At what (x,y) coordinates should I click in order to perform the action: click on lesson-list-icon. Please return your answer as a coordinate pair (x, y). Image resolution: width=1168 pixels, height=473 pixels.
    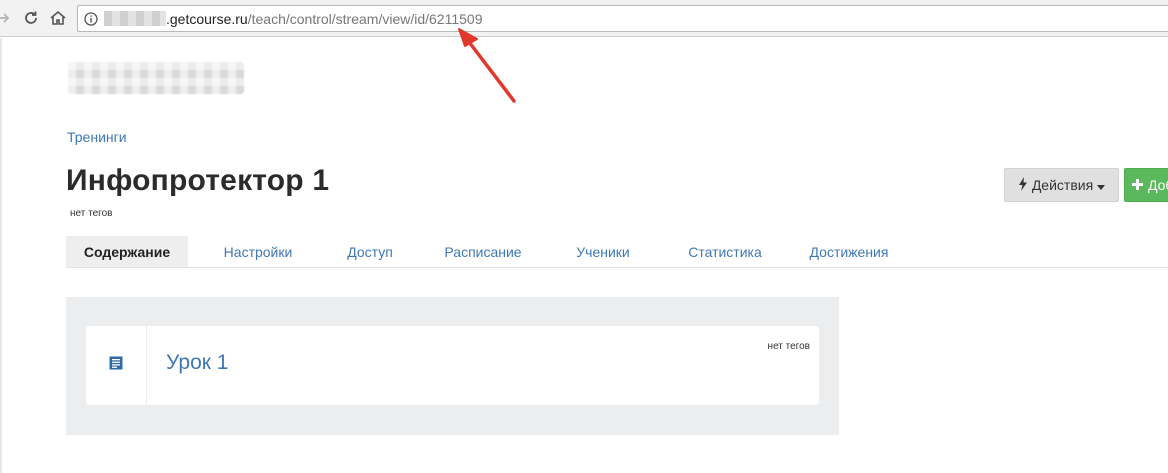
    Looking at the image, I should click on (116, 365).